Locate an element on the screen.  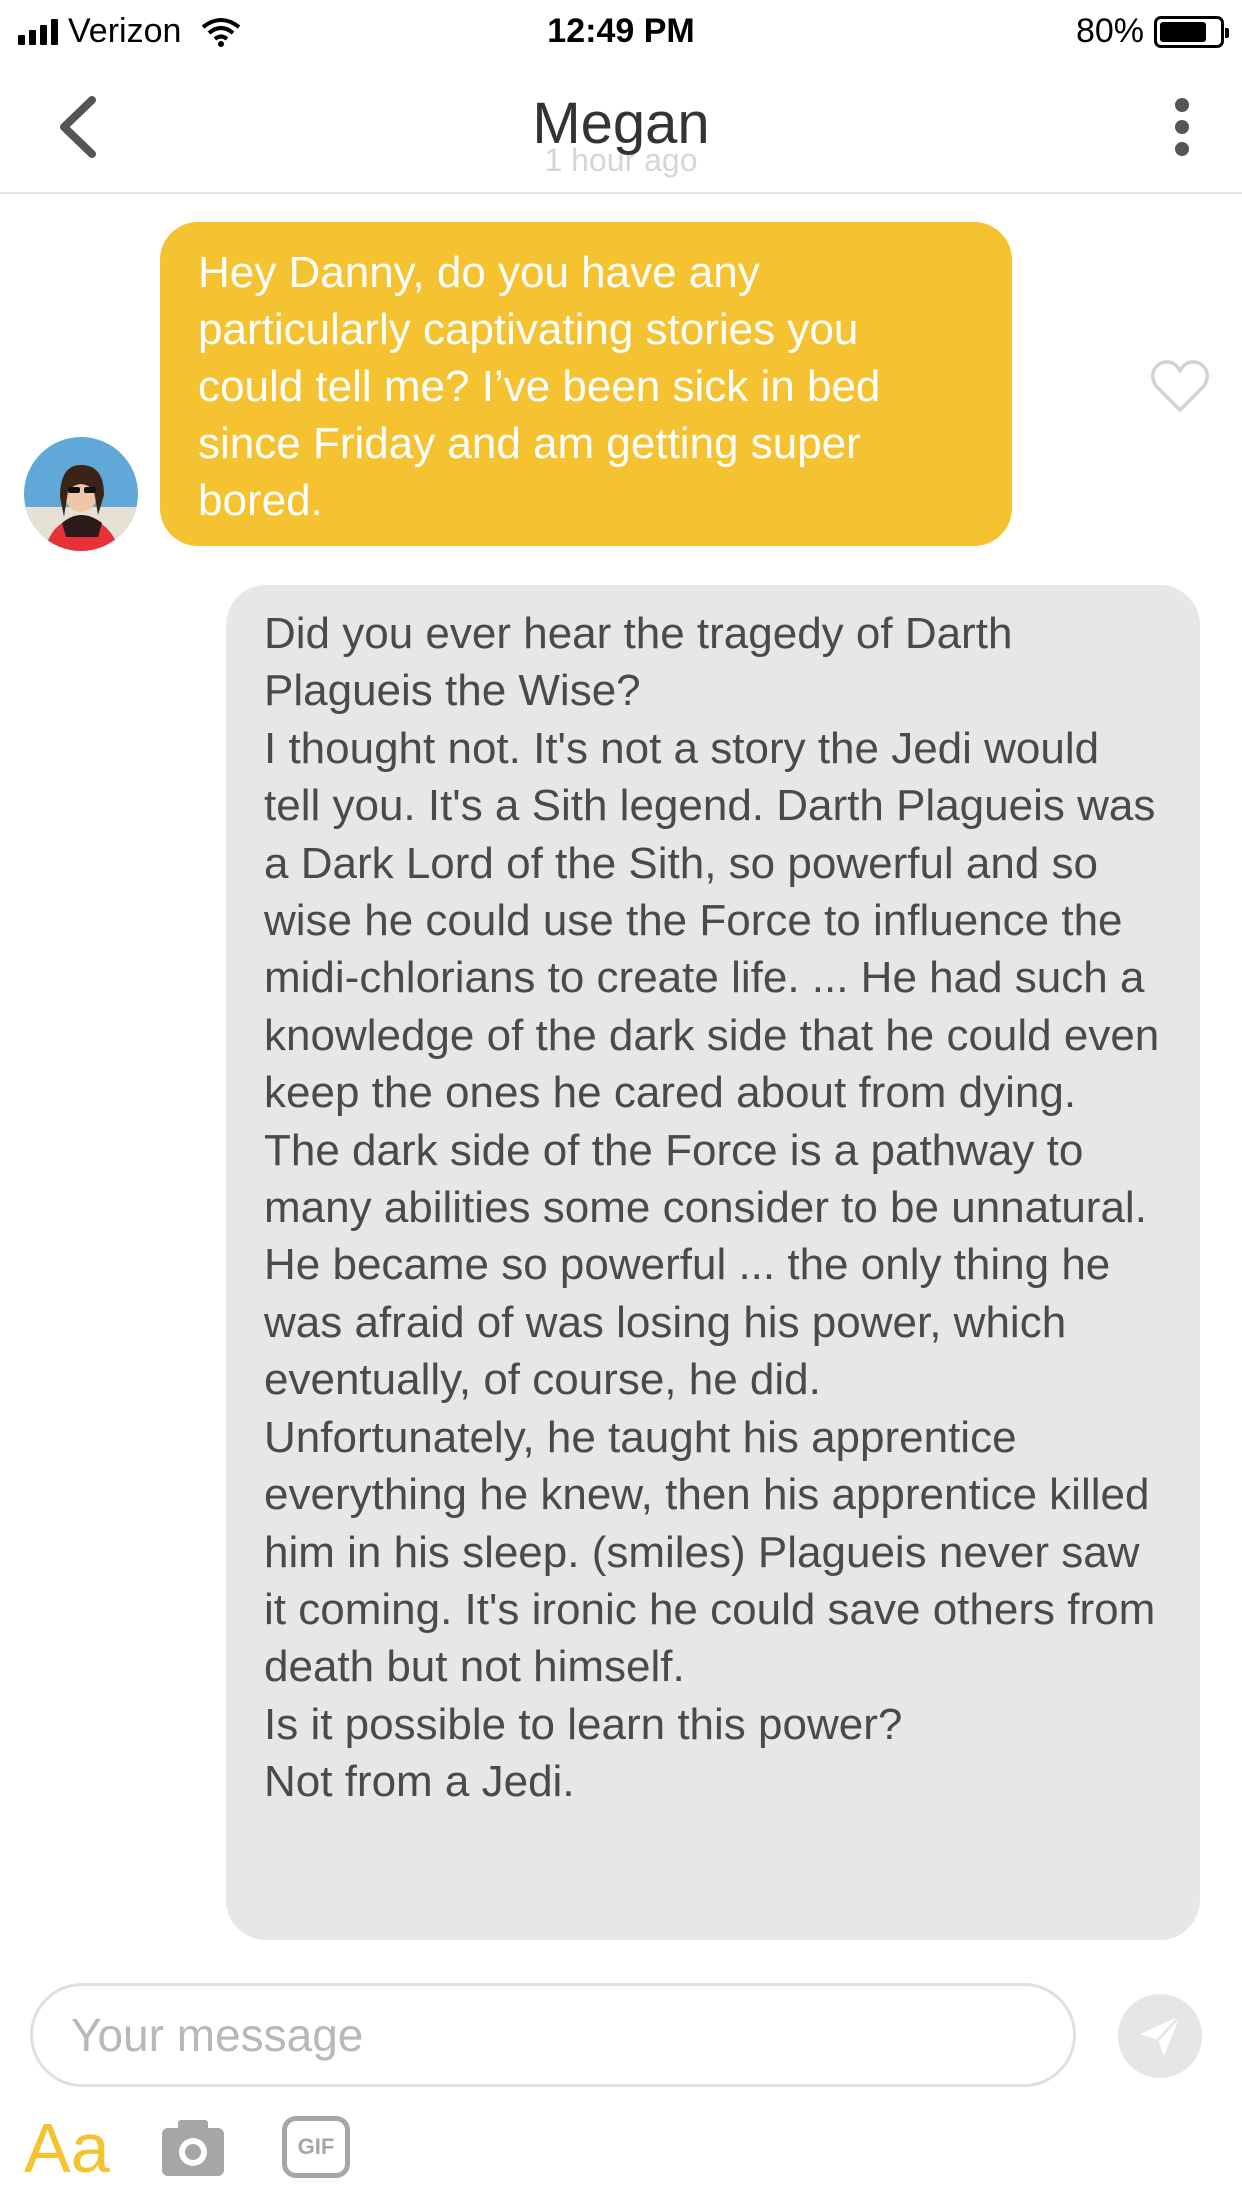
send-button is located at coordinates (1160, 2036).